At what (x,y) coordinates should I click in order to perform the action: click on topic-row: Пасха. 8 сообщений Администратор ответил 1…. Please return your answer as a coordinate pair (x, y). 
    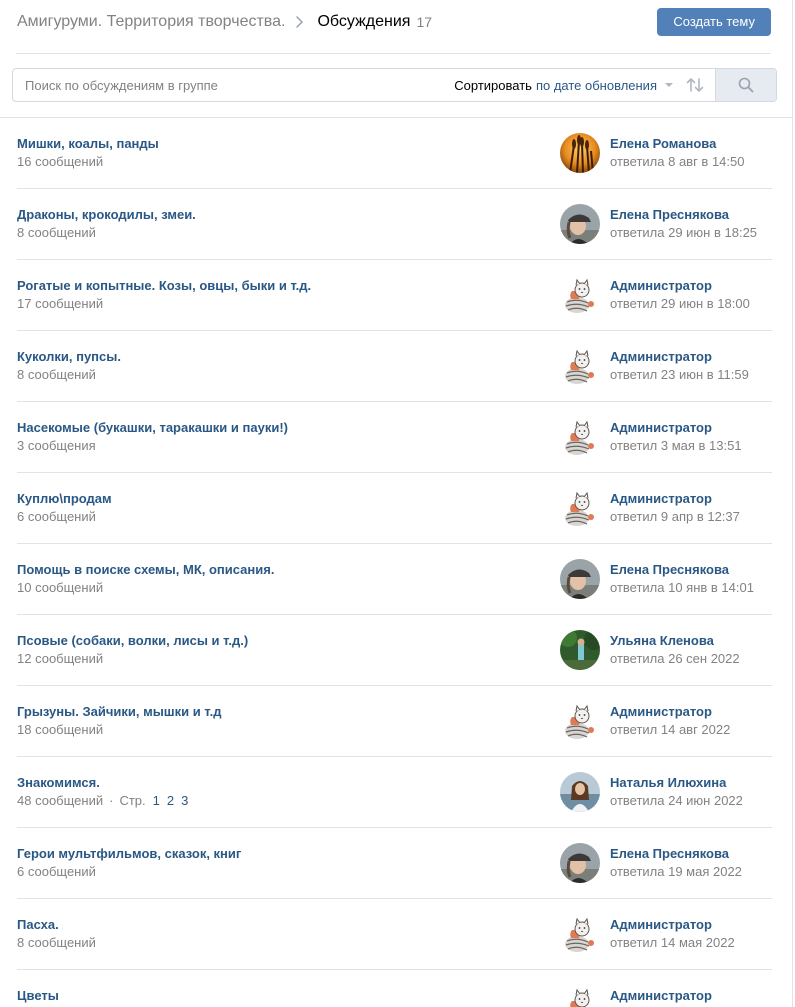
    Looking at the image, I should click on (394, 934).